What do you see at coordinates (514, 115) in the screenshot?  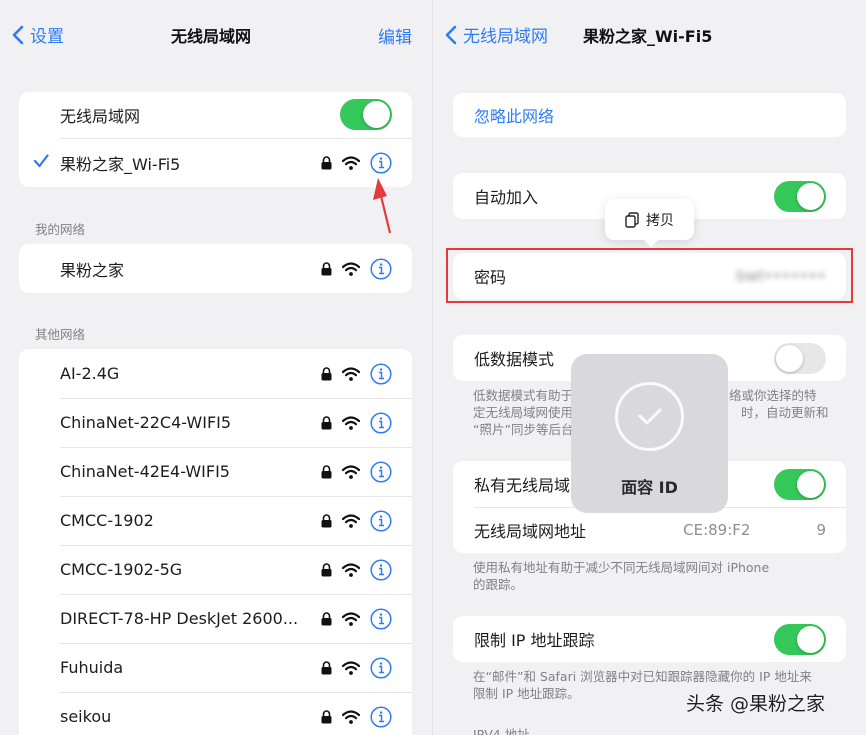 I see `forget-network-button: 忽略此网络` at bounding box center [514, 115].